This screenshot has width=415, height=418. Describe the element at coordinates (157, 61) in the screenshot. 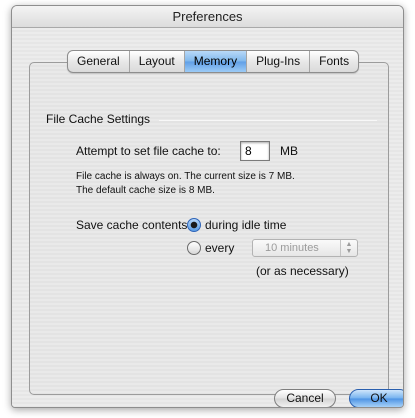

I see `tab-layout: Layout` at that location.